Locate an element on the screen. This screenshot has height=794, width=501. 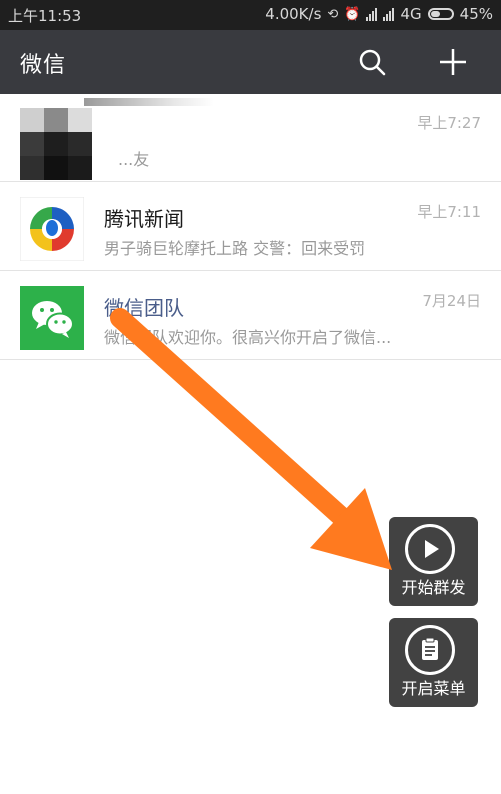
play-icon is located at coordinates (430, 549).